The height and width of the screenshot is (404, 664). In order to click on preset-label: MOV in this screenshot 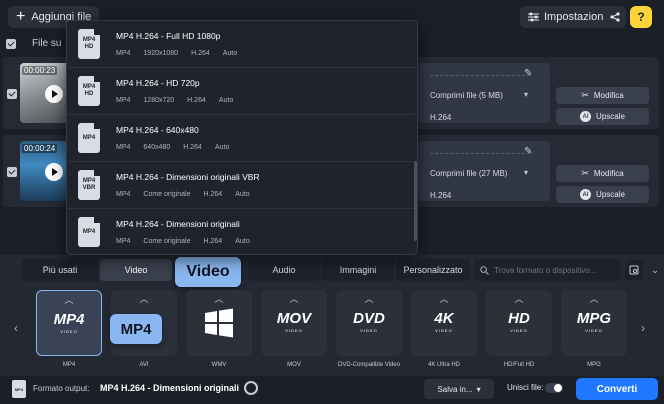, I will do `click(294, 365)`.